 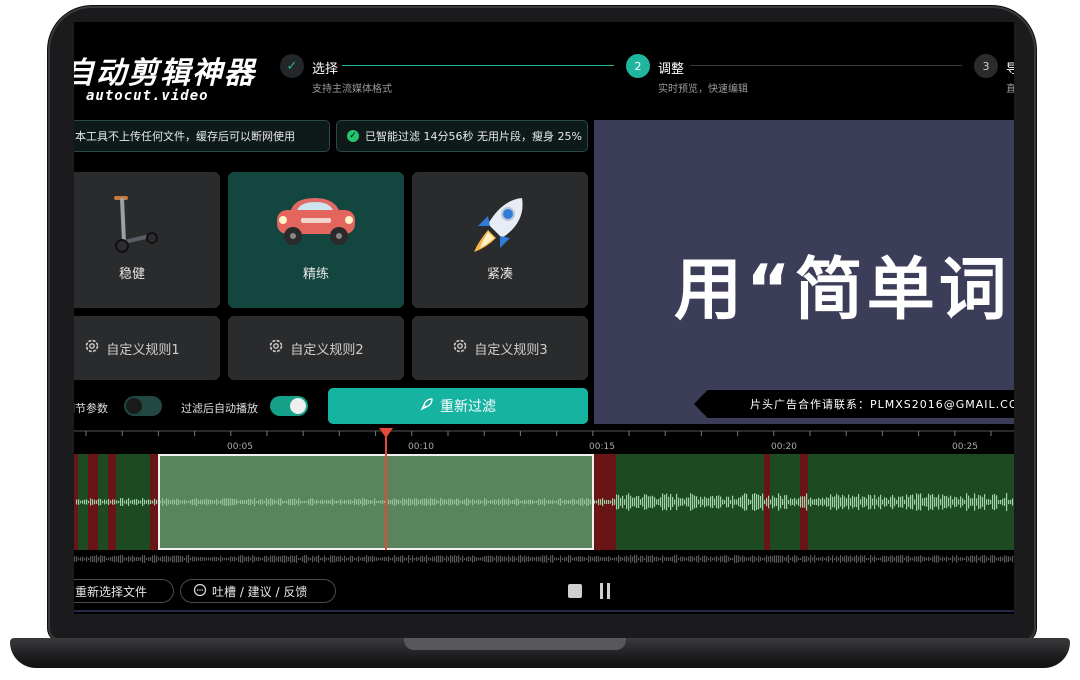 What do you see at coordinates (219, 408) in the screenshot?
I see `autoplay-label: 过滤后自动播放` at bounding box center [219, 408].